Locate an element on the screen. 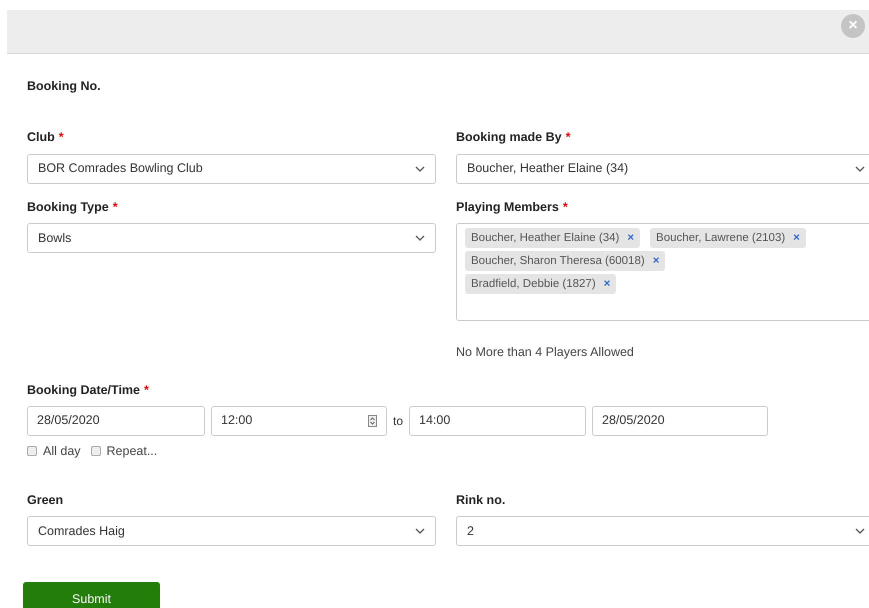 The width and height of the screenshot is (869, 608). field-label: Booking made By is located at coordinates (509, 137).